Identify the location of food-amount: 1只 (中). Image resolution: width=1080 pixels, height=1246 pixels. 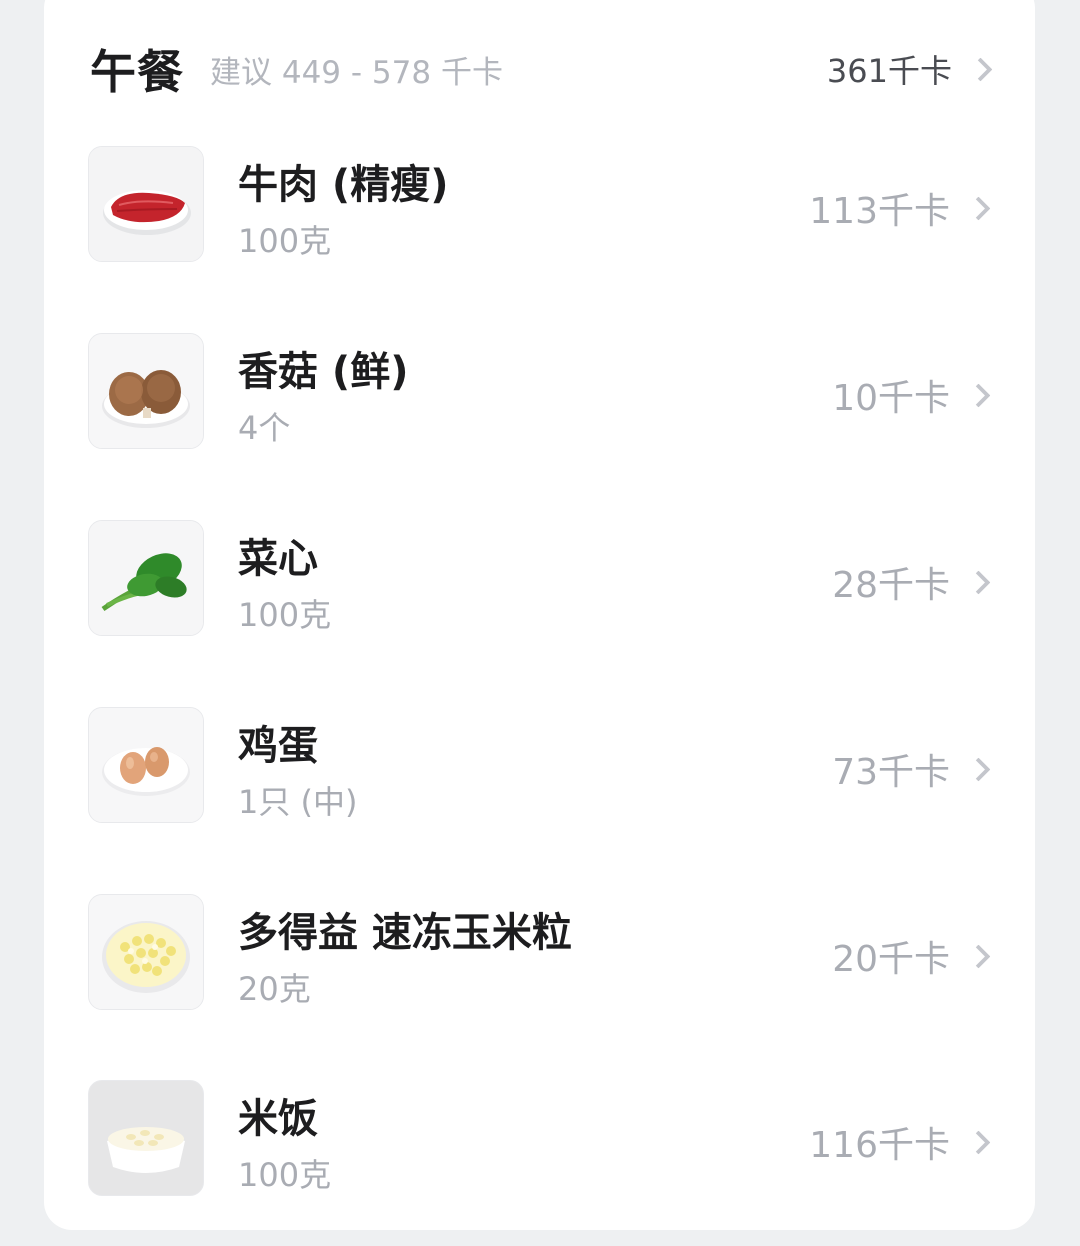
(298, 802).